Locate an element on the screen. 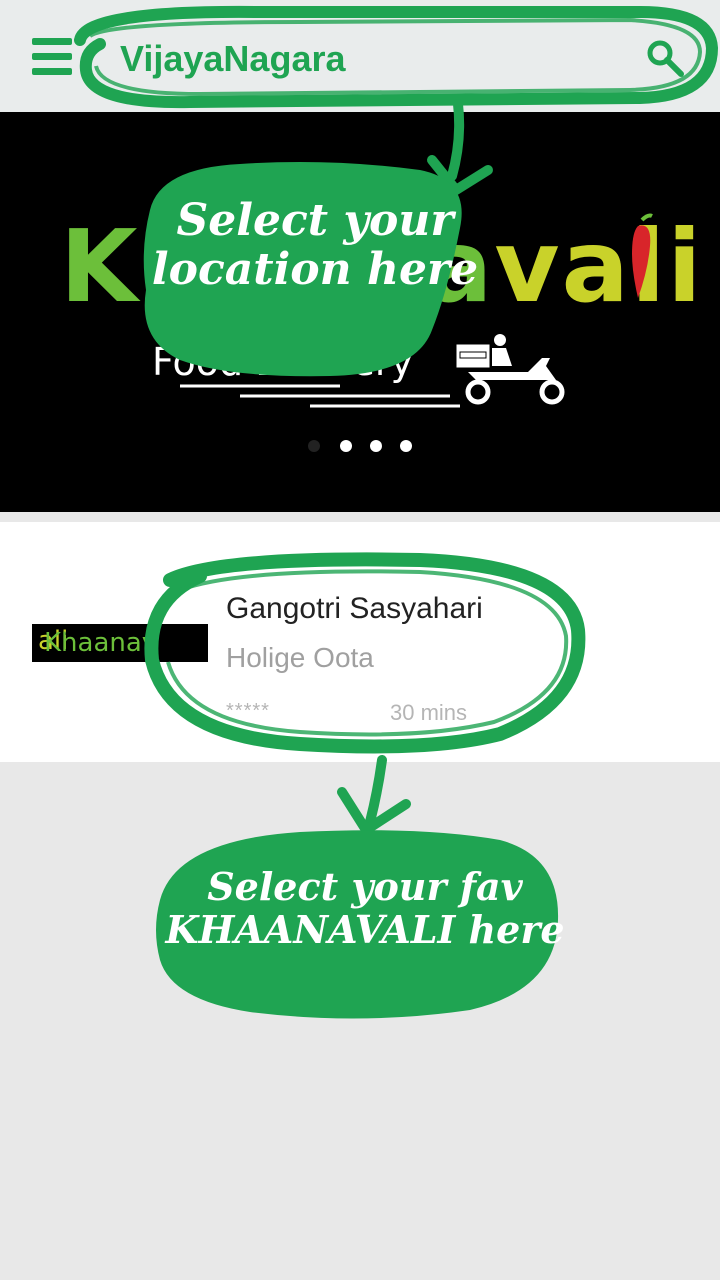  location-hint-text: Select your location here is located at coordinates (315, 245).